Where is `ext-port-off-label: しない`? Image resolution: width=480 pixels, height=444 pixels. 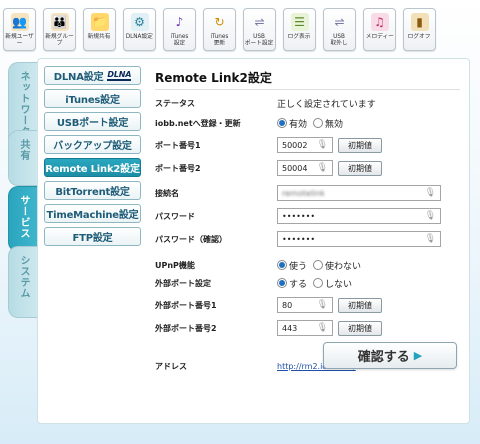
ext-port-off-label: しない is located at coordinates (339, 284).